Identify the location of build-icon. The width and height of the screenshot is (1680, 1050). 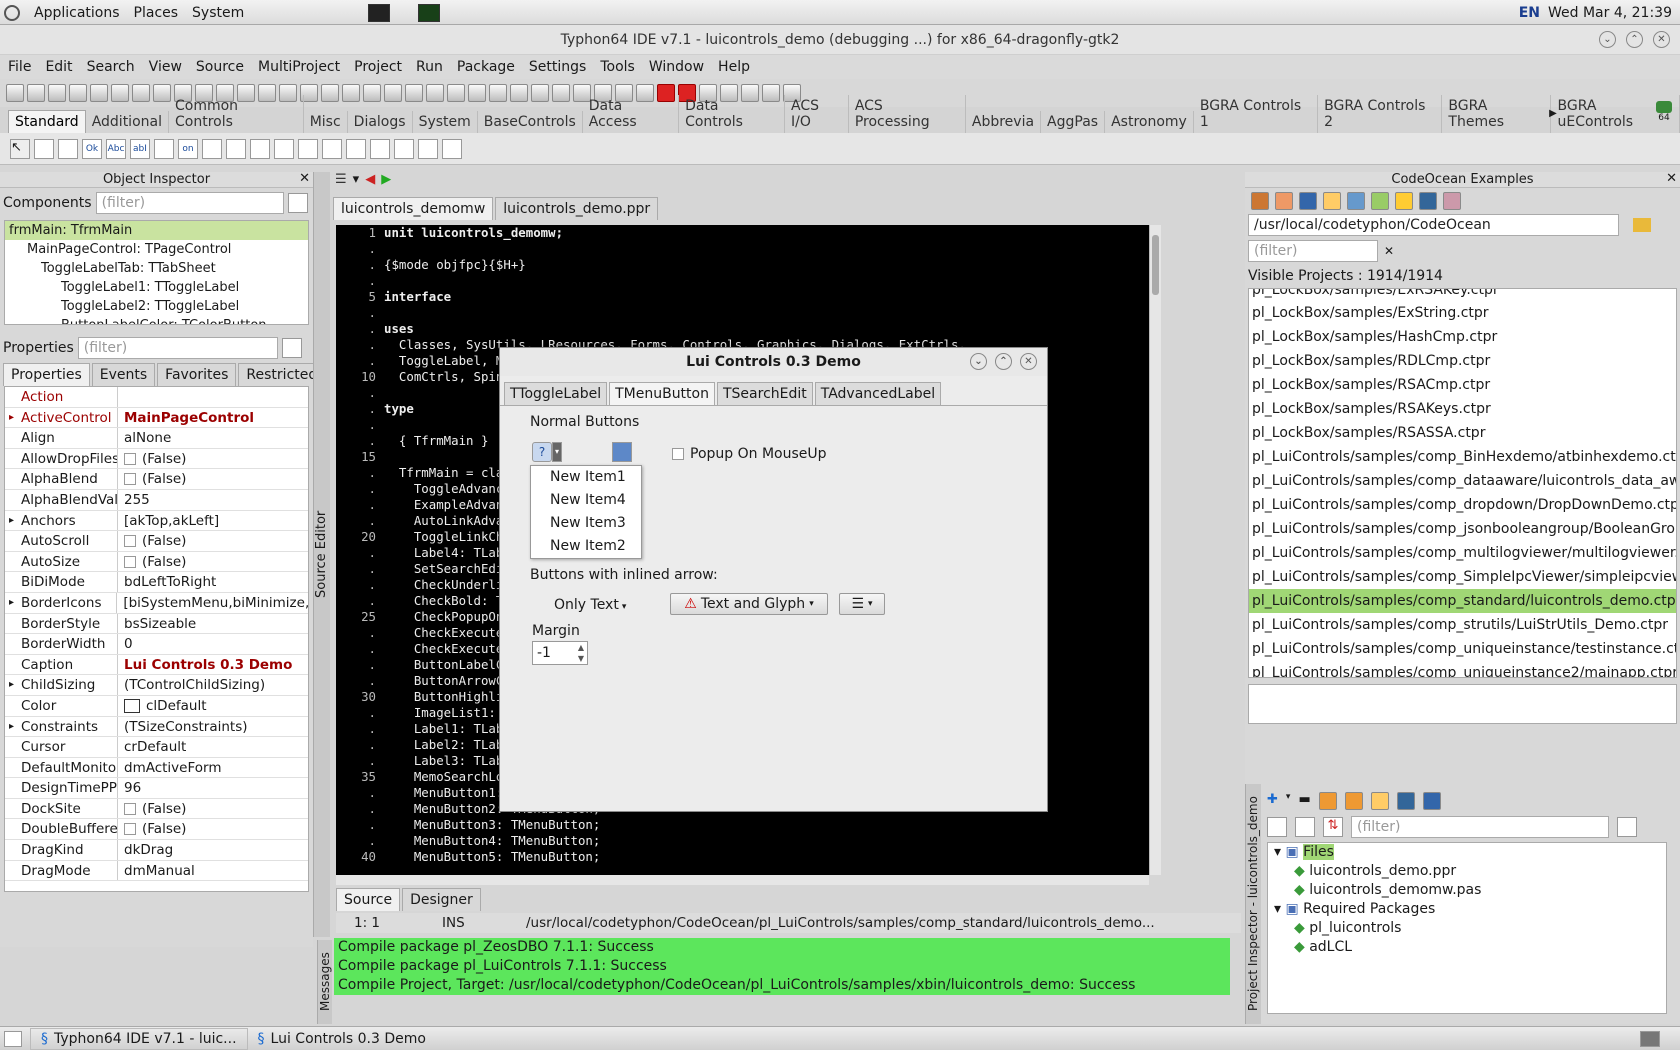
(561, 93).